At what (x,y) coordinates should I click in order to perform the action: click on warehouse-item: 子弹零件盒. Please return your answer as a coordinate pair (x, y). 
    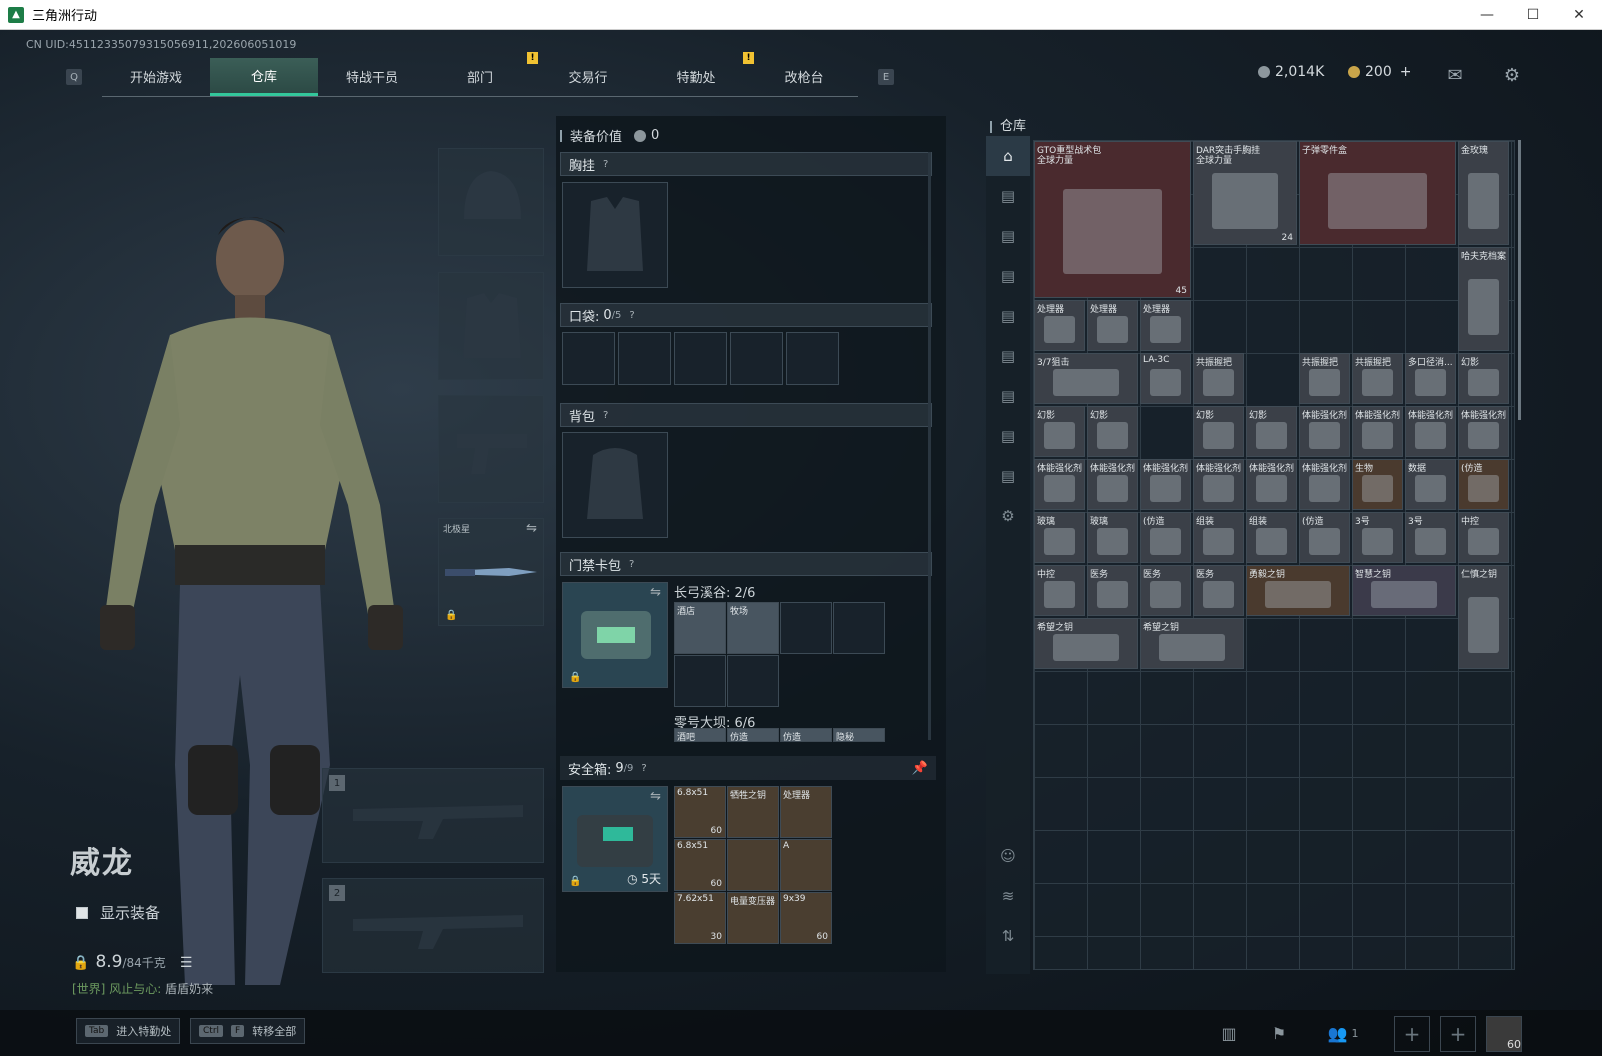
    Looking at the image, I should click on (1377, 193).